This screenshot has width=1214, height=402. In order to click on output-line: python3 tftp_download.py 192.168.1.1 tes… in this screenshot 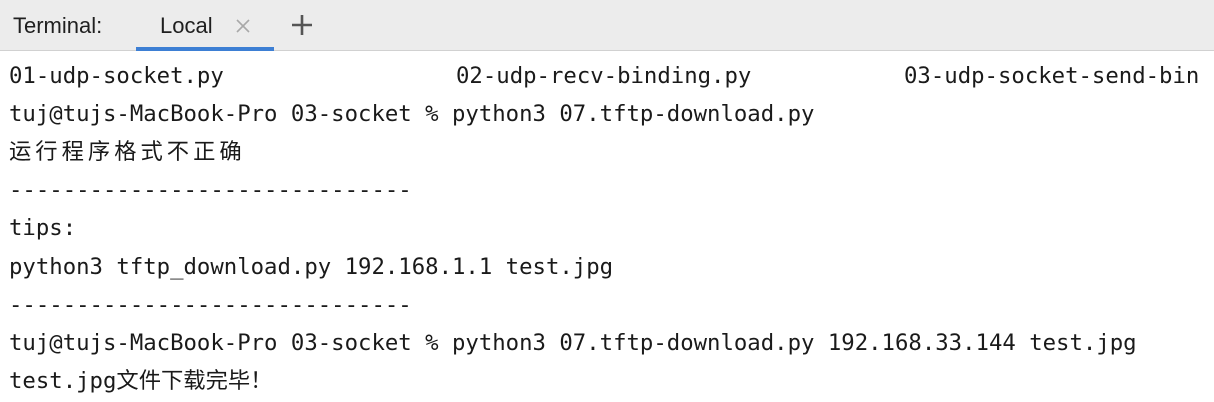, I will do `click(311, 267)`.